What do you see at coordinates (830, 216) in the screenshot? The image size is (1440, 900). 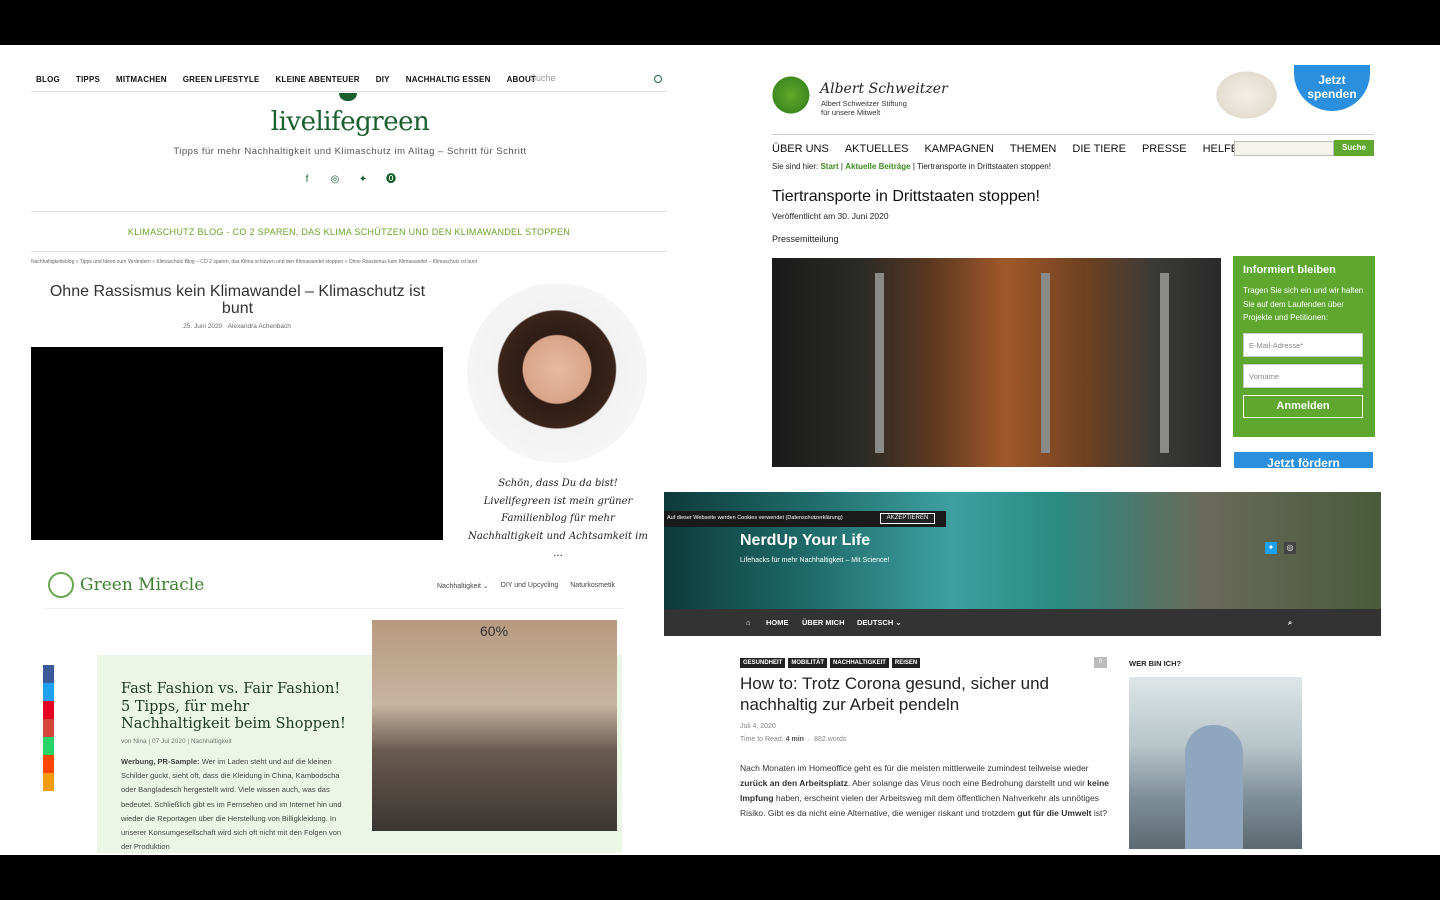 I see `as-article-date: Veröffentlicht am 30. Juni 2020` at bounding box center [830, 216].